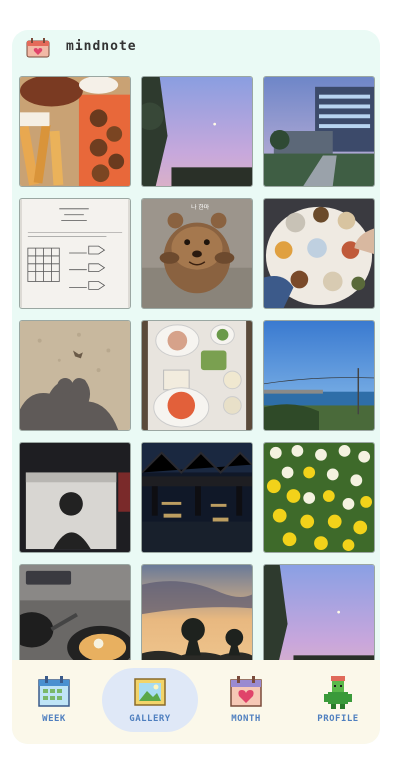 This screenshot has height=768, width=406. What do you see at coordinates (338, 719) in the screenshot?
I see `nav-label: PROFILE` at bounding box center [338, 719].